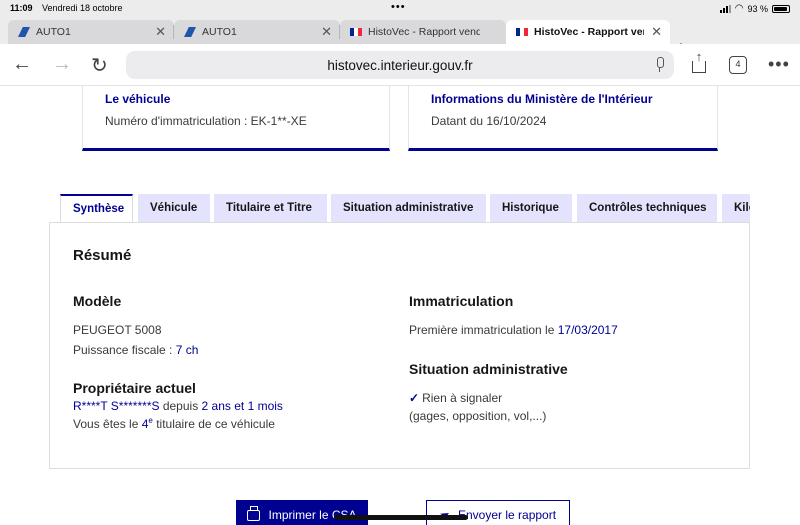 The image size is (800, 525). I want to click on summary-heading: Résumé, so click(102, 255).